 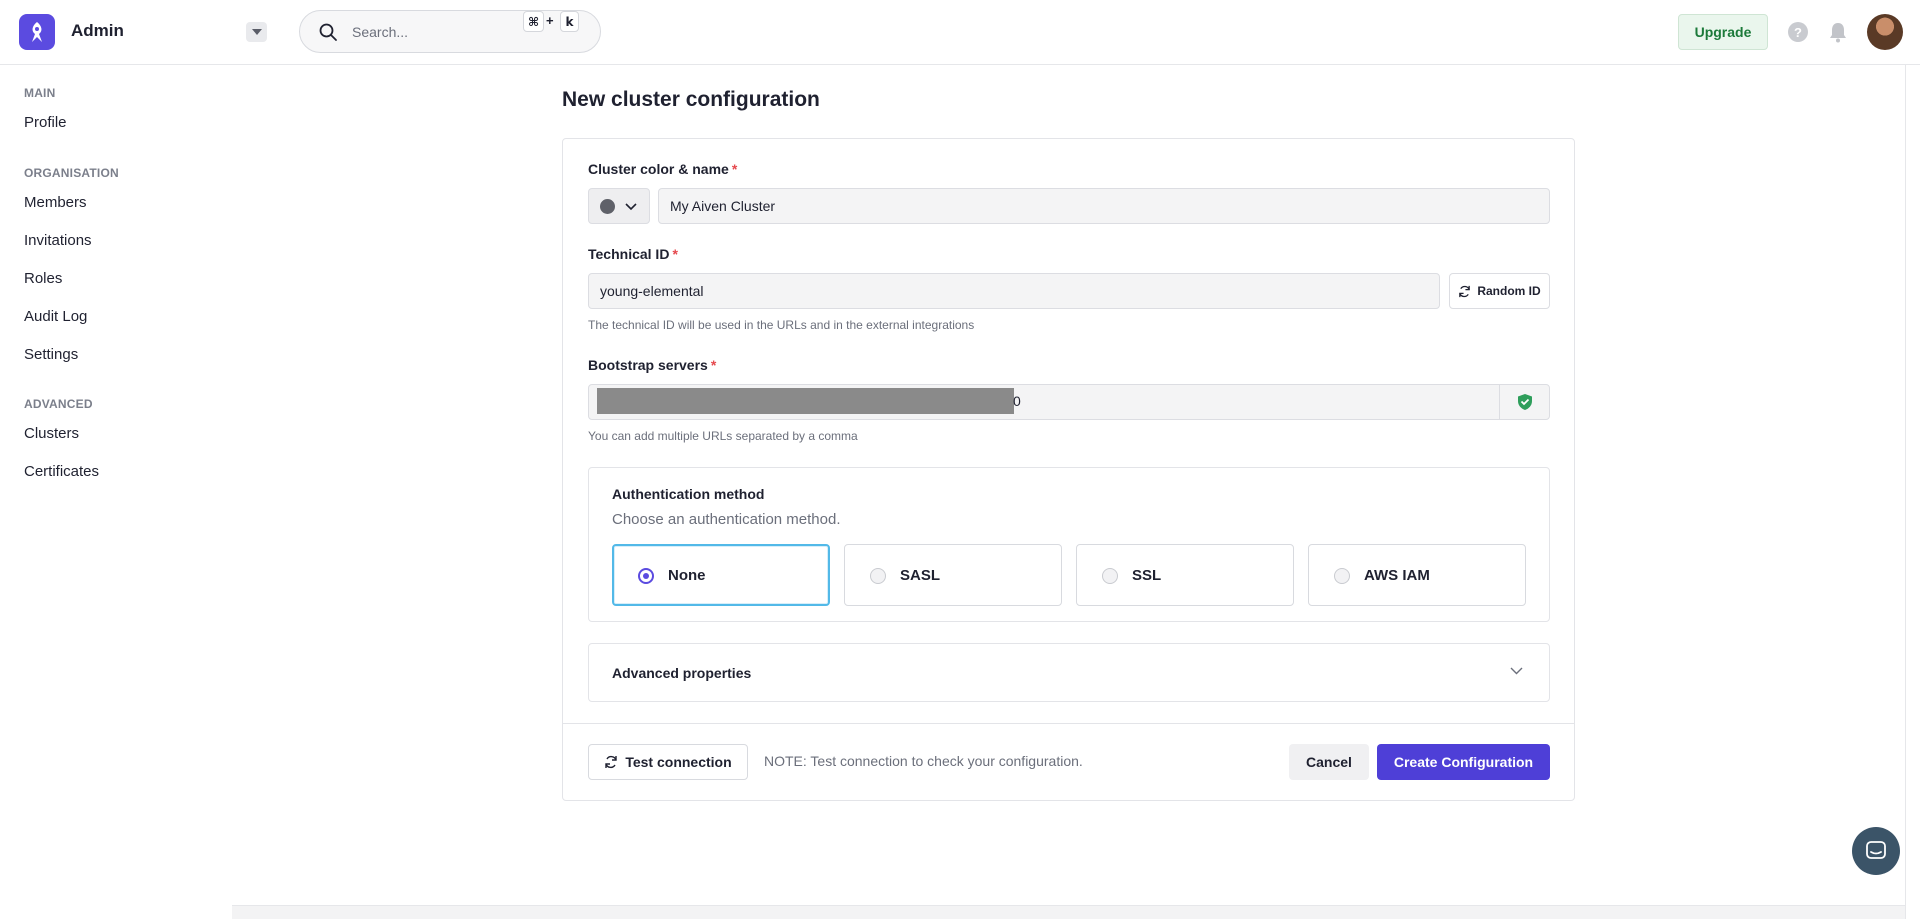 I want to click on sidebar-item-audit-log: Audit Log, so click(x=55, y=316).